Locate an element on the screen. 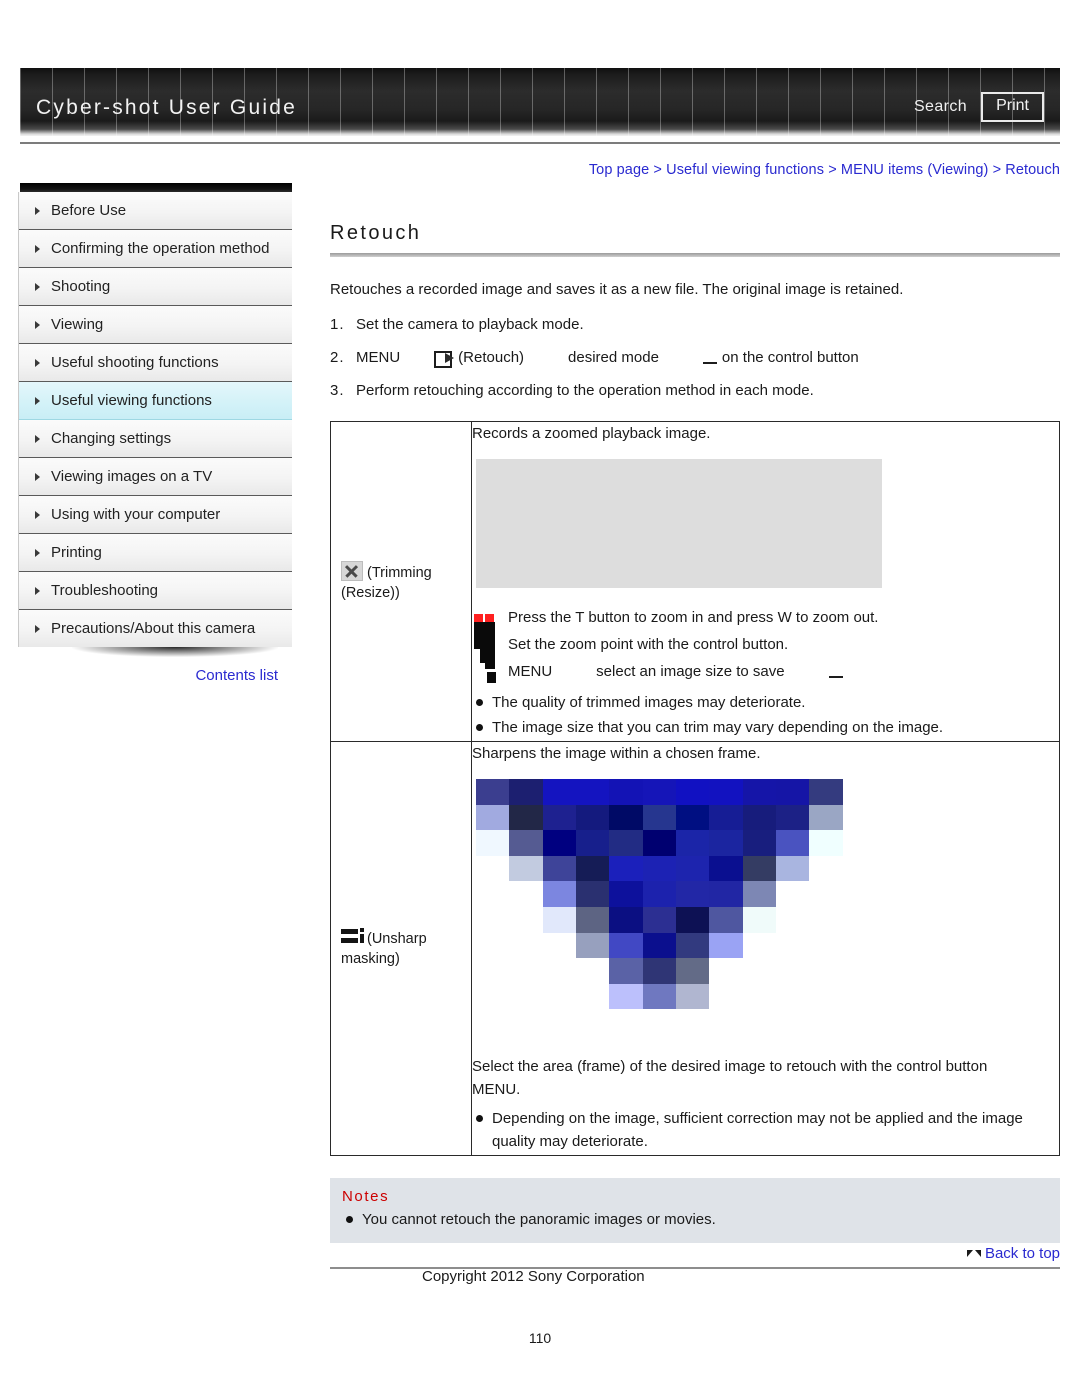 Image resolution: width=1080 pixels, height=1397 pixels. search-link: Search is located at coordinates (940, 107).